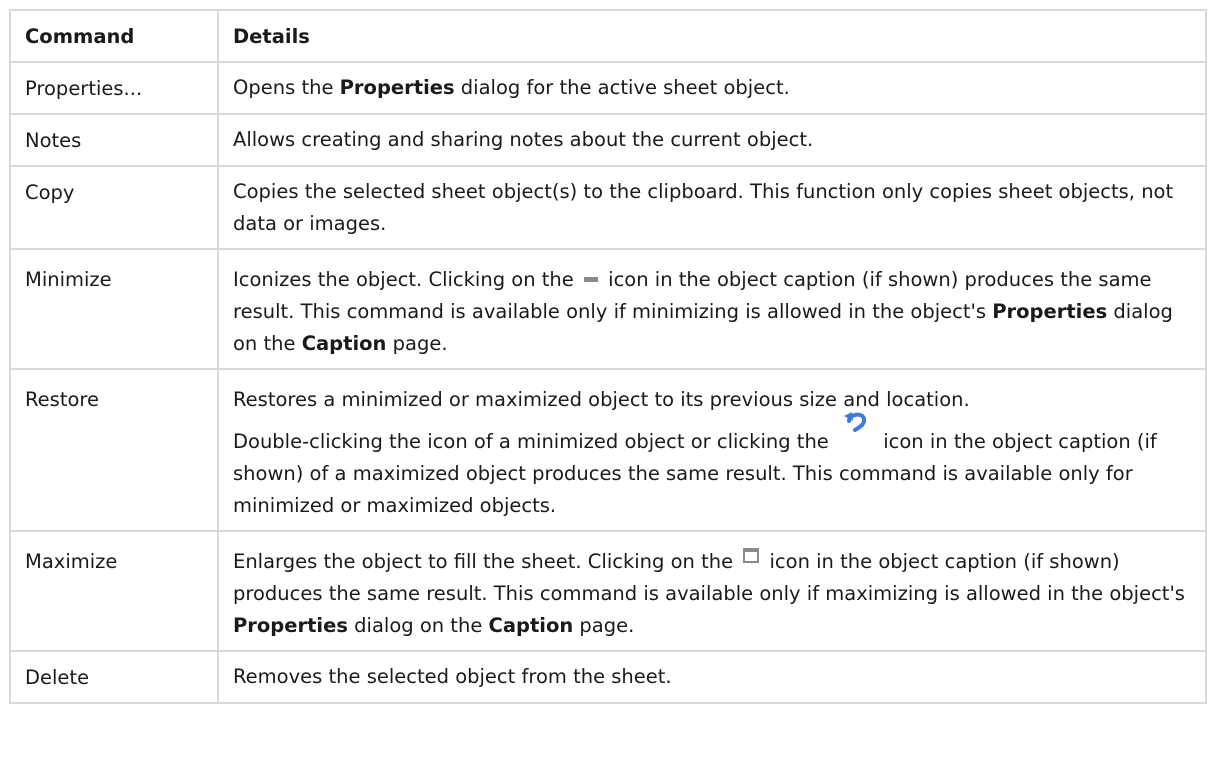 Image resolution: width=1215 pixels, height=769 pixels. What do you see at coordinates (114, 677) in the screenshot?
I see `command-name: Delete` at bounding box center [114, 677].